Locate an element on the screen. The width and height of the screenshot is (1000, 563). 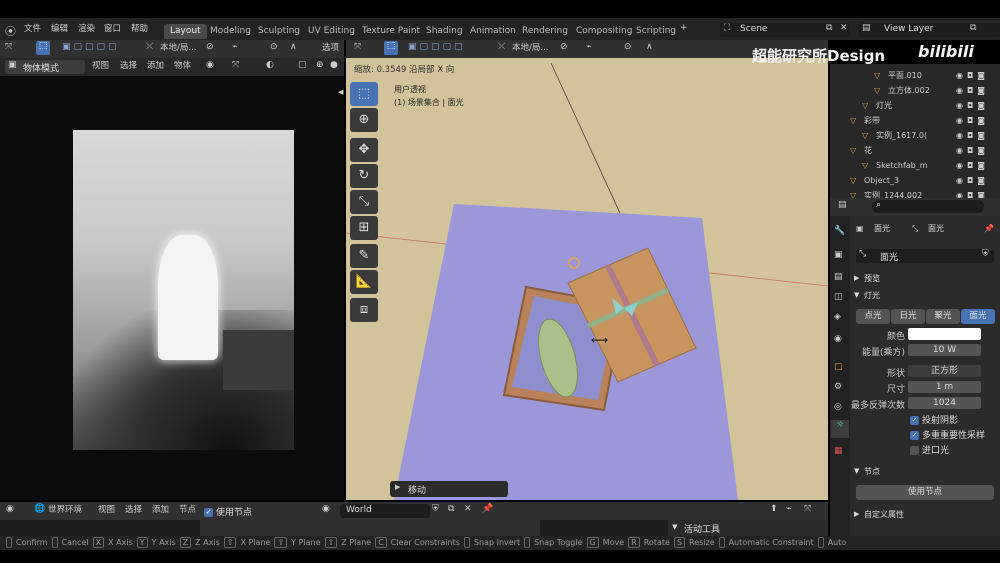
transform-orientation-icon: ⤫ is located at coordinates (149, 47).